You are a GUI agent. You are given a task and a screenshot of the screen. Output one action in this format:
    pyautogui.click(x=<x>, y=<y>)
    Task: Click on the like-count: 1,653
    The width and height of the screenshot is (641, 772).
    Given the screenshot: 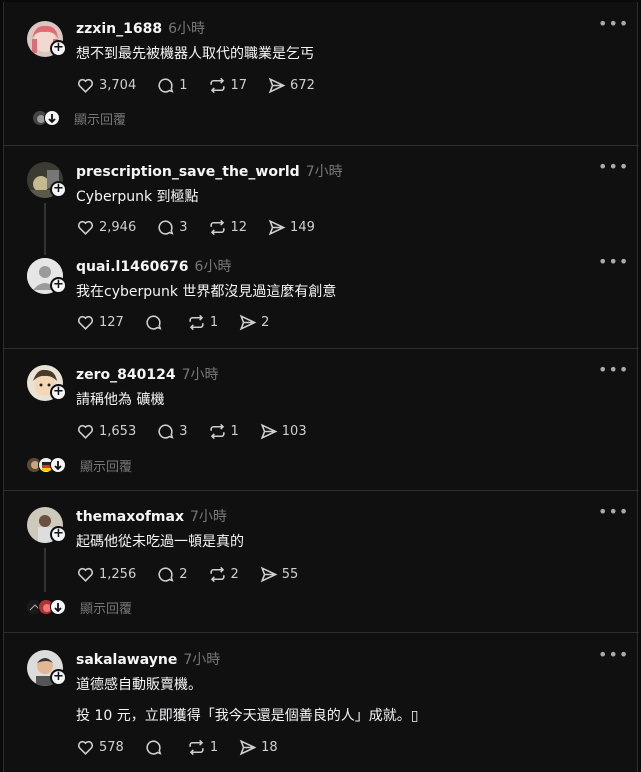 What is the action you would take?
    pyautogui.click(x=118, y=431)
    